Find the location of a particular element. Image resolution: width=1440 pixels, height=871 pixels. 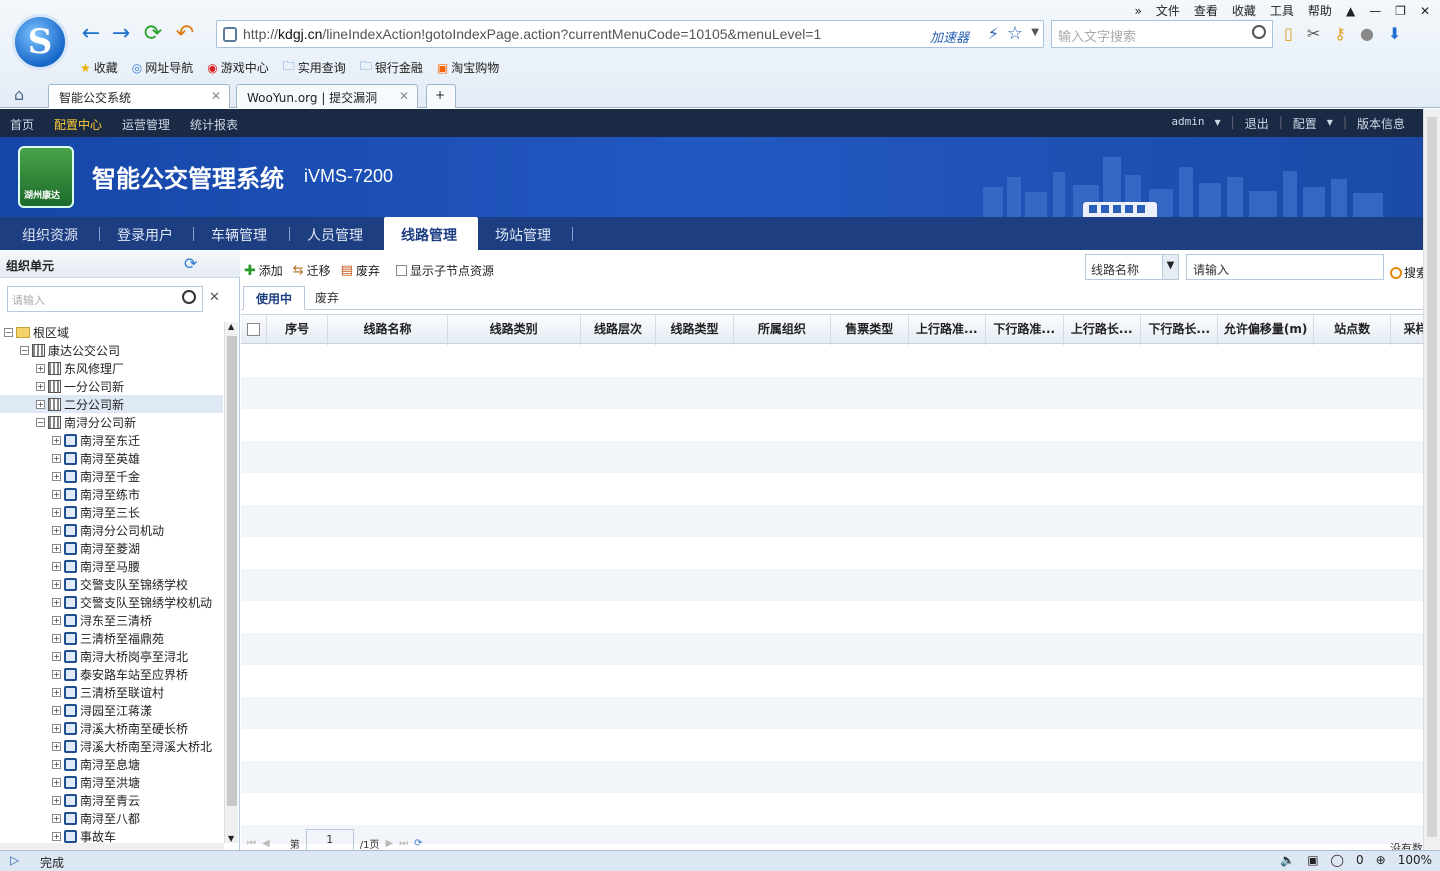

tree-node: + 东风修理厂 is located at coordinates (80, 368).